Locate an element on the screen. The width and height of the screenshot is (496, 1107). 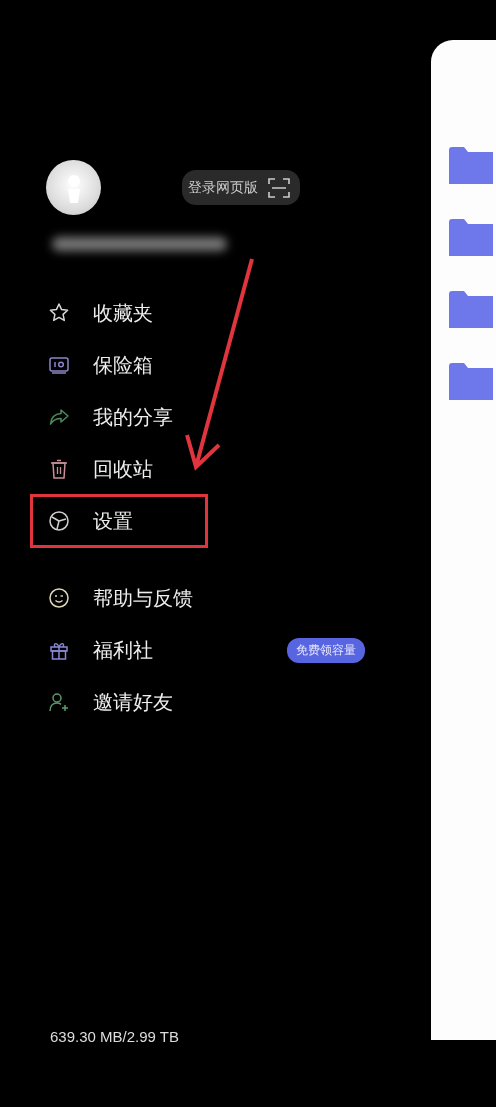
menu-item: 帮助与反馈 is located at coordinates (143, 598).